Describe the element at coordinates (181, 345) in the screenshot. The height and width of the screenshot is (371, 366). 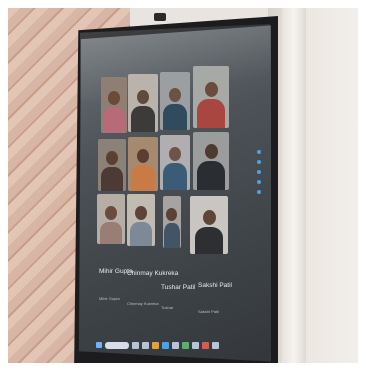
I see `taskbar` at that location.